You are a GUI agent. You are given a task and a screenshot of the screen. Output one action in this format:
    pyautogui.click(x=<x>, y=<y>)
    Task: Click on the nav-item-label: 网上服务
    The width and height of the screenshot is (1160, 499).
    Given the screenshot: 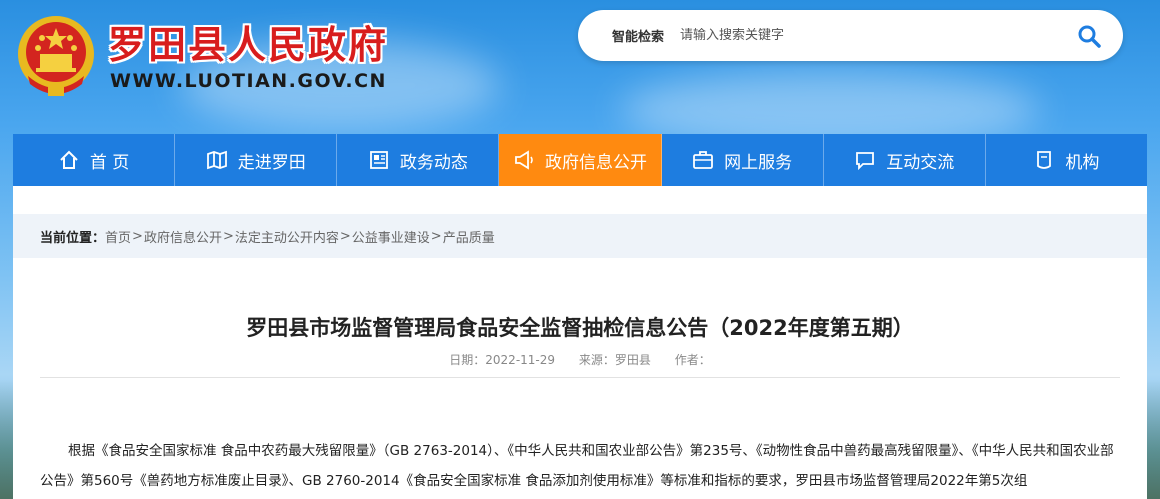 What is the action you would take?
    pyautogui.click(x=758, y=162)
    